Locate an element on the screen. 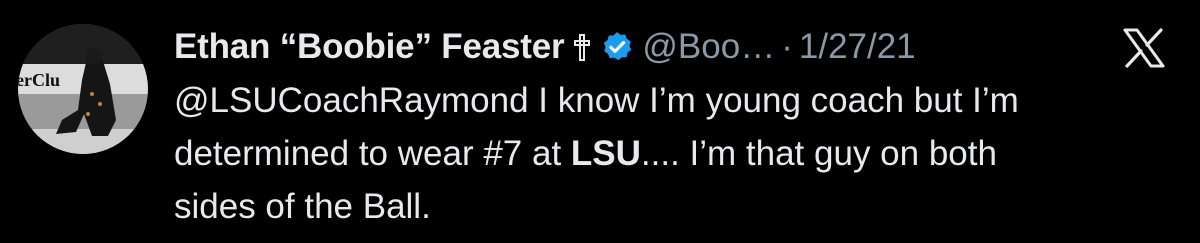 The image size is (1200, 243). verified-badge-icon is located at coordinates (617, 47).